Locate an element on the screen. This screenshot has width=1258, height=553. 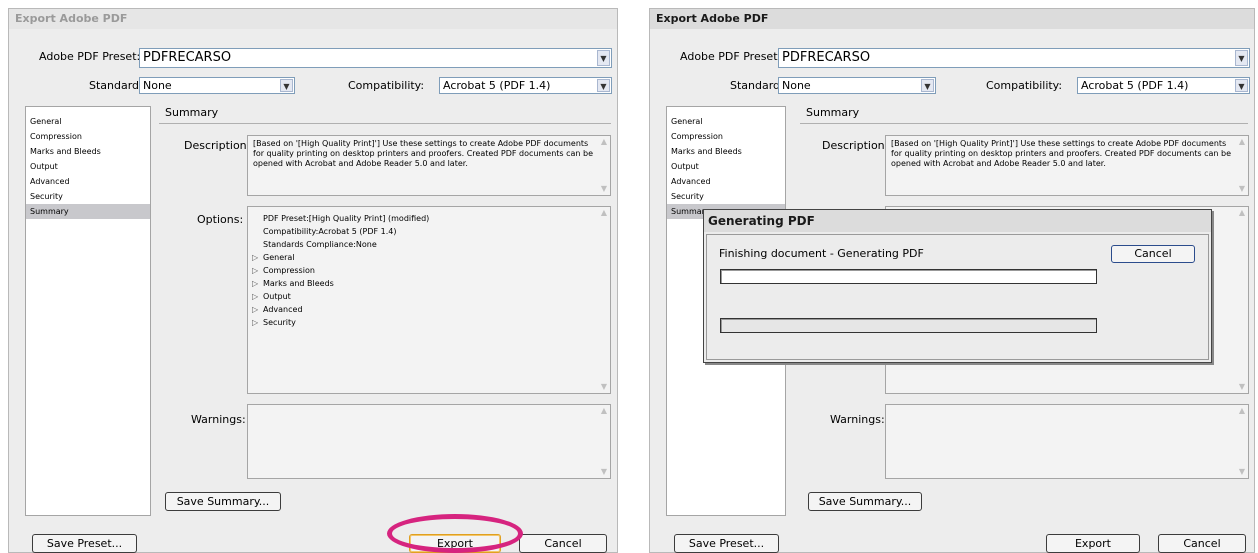
progress-bar-primary is located at coordinates (908, 276).